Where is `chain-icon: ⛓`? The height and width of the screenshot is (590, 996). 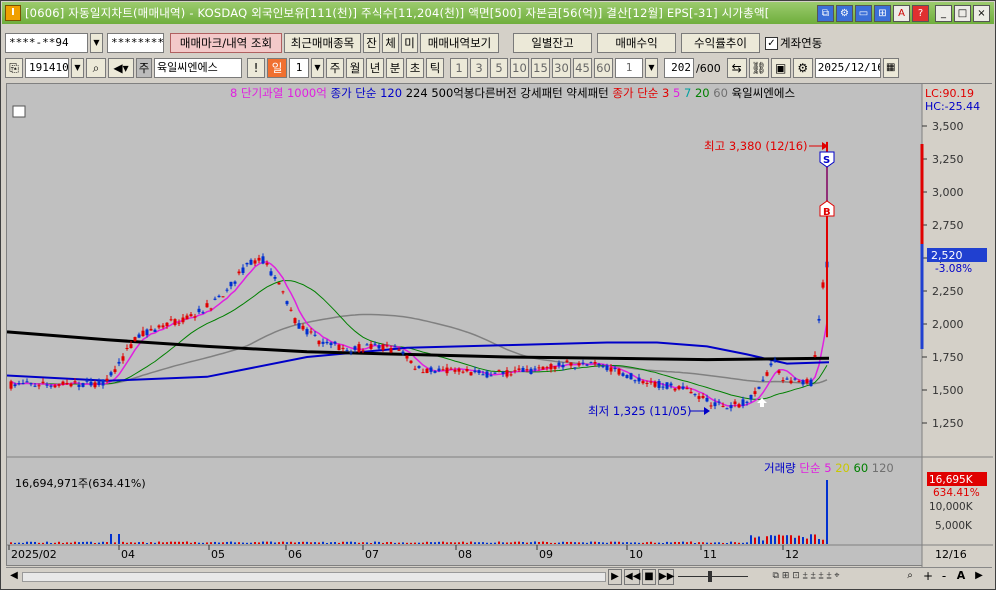
chain-icon: ⛓ is located at coordinates (758, 68).